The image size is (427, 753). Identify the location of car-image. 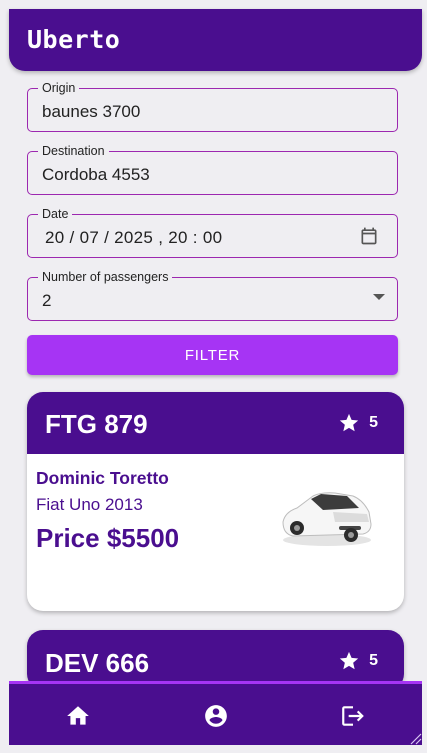
(327, 519).